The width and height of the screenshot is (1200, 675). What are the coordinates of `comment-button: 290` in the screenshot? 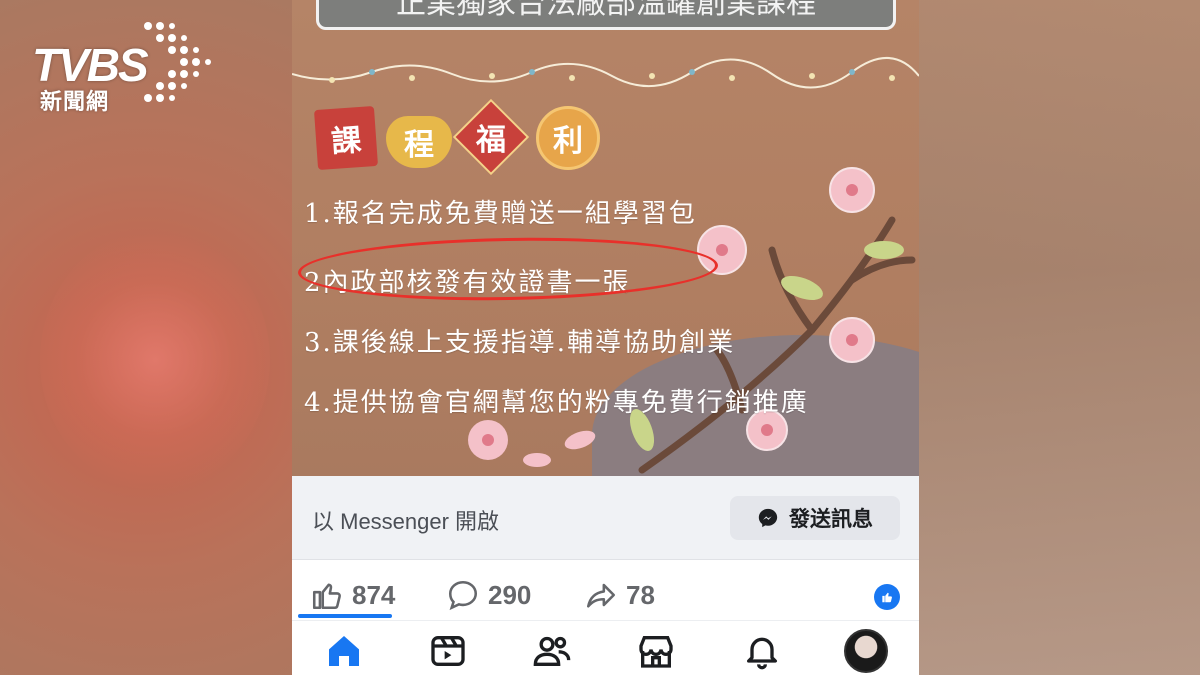 It's located at (488, 595).